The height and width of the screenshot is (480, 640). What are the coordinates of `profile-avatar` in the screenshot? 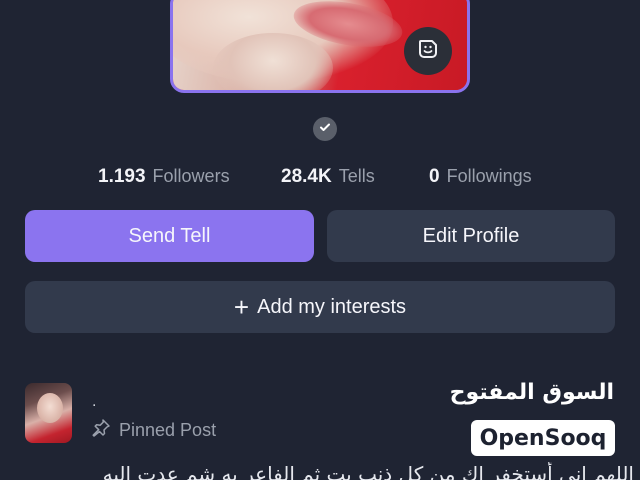 It's located at (320, 46).